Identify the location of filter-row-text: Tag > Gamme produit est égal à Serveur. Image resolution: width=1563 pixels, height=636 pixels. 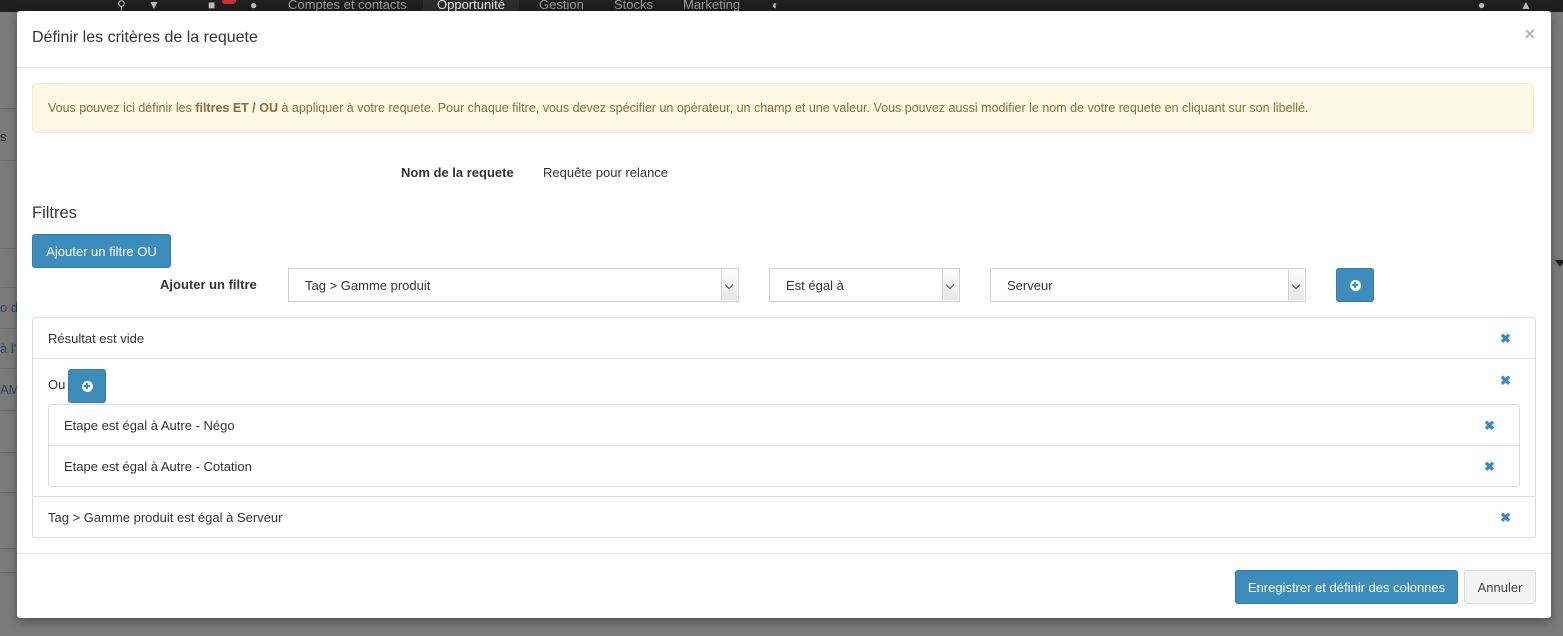
(165, 517).